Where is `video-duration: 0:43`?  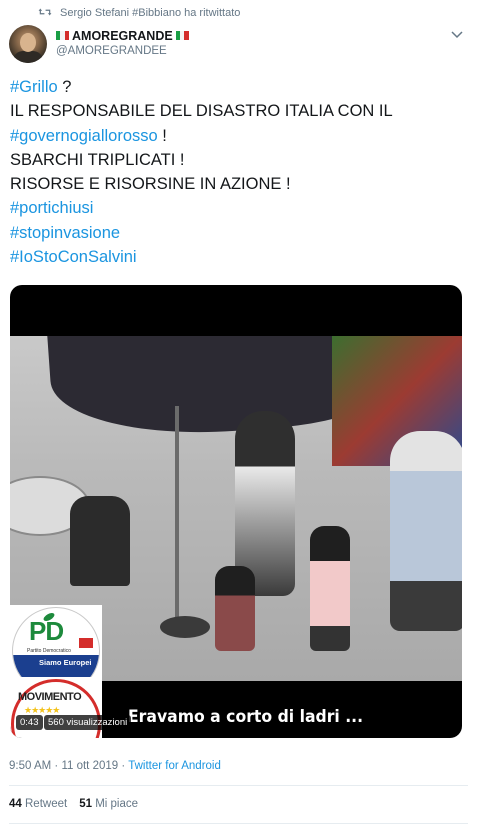 video-duration: 0:43 is located at coordinates (29, 722).